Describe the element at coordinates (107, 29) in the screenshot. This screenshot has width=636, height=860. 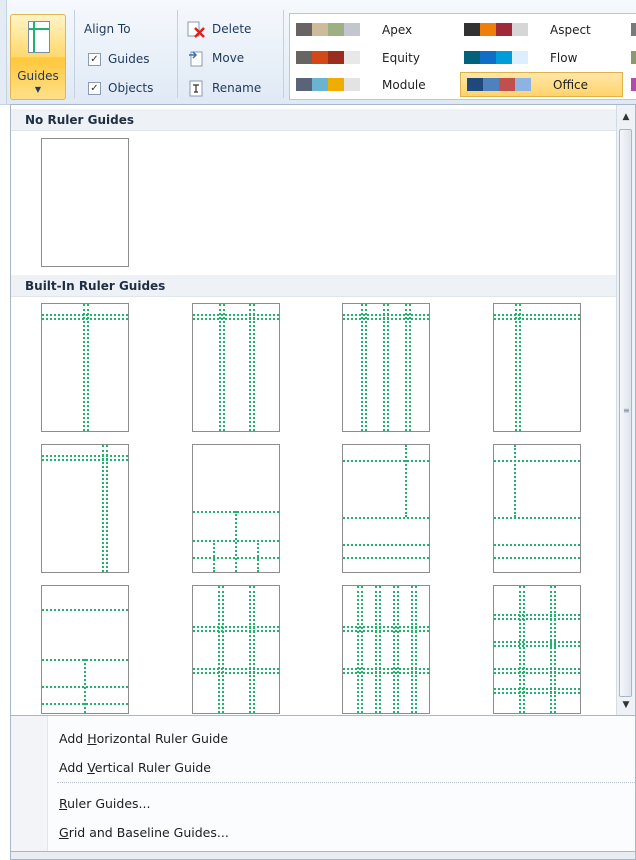
I see `align-to-label: Align To` at that location.